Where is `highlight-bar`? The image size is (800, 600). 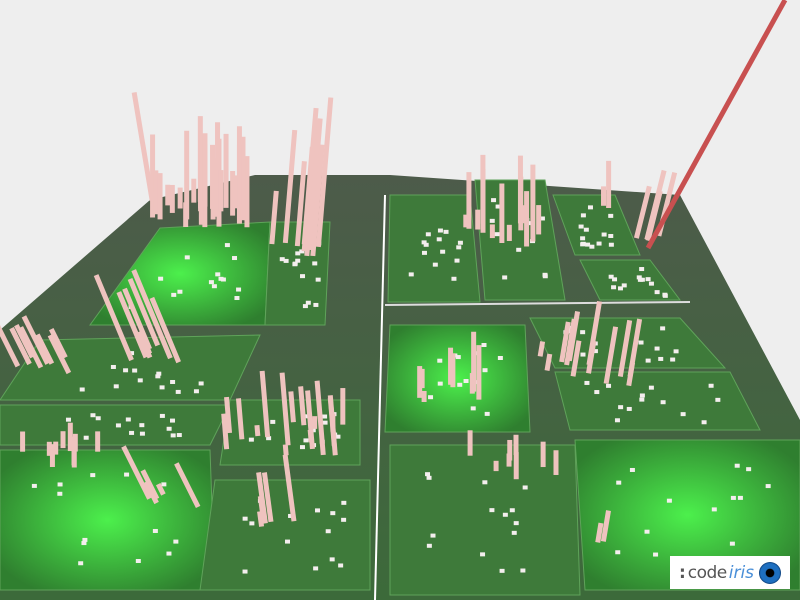 highlight-bar is located at coordinates (716, 125).